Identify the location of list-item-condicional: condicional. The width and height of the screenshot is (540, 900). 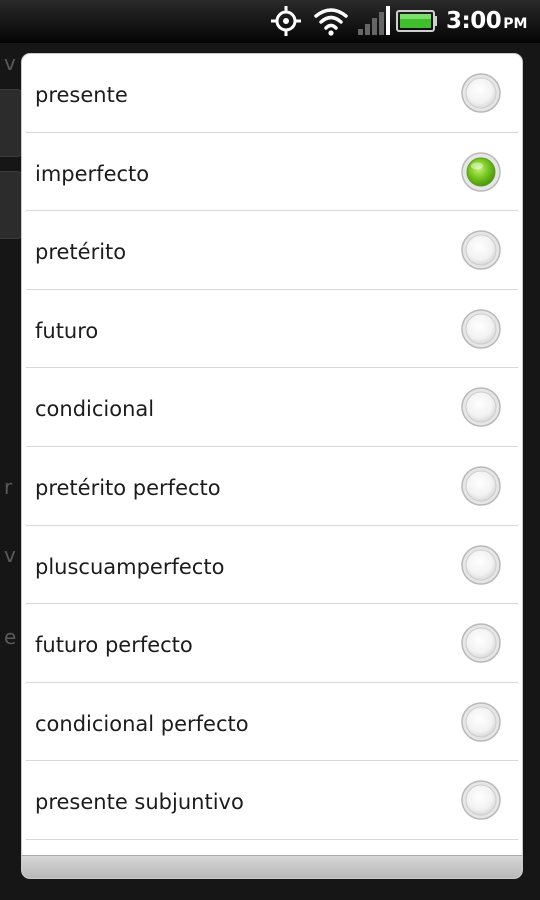
(272, 407).